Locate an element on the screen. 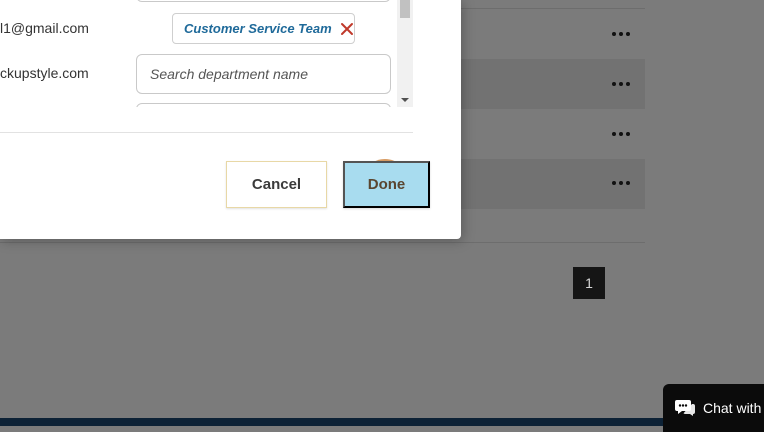 Image resolution: width=764 pixels, height=432 pixels. done-button: Done is located at coordinates (386, 184).